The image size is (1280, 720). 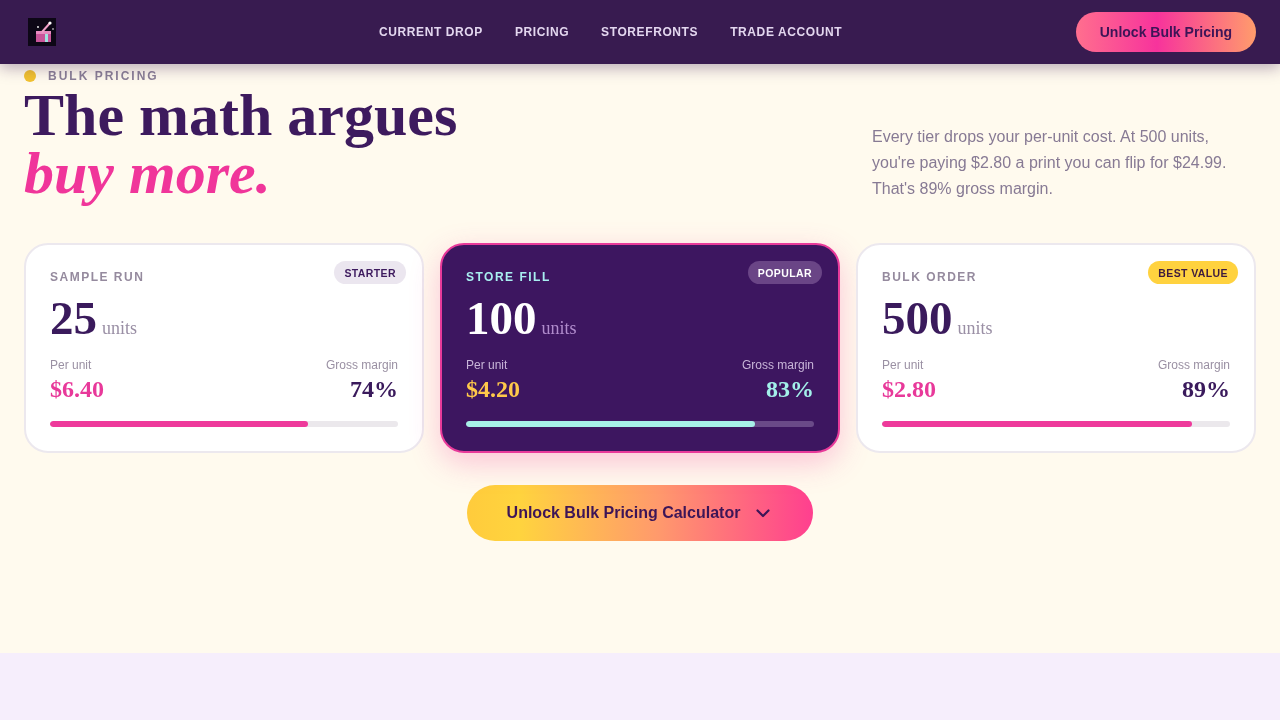 I want to click on tier-badge: BEST VALUE, so click(x=1193, y=272).